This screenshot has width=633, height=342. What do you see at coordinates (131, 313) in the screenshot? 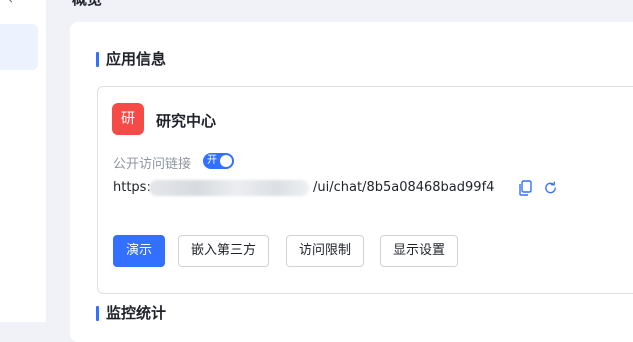
I see `section-title-monitor: 监控统计` at bounding box center [131, 313].